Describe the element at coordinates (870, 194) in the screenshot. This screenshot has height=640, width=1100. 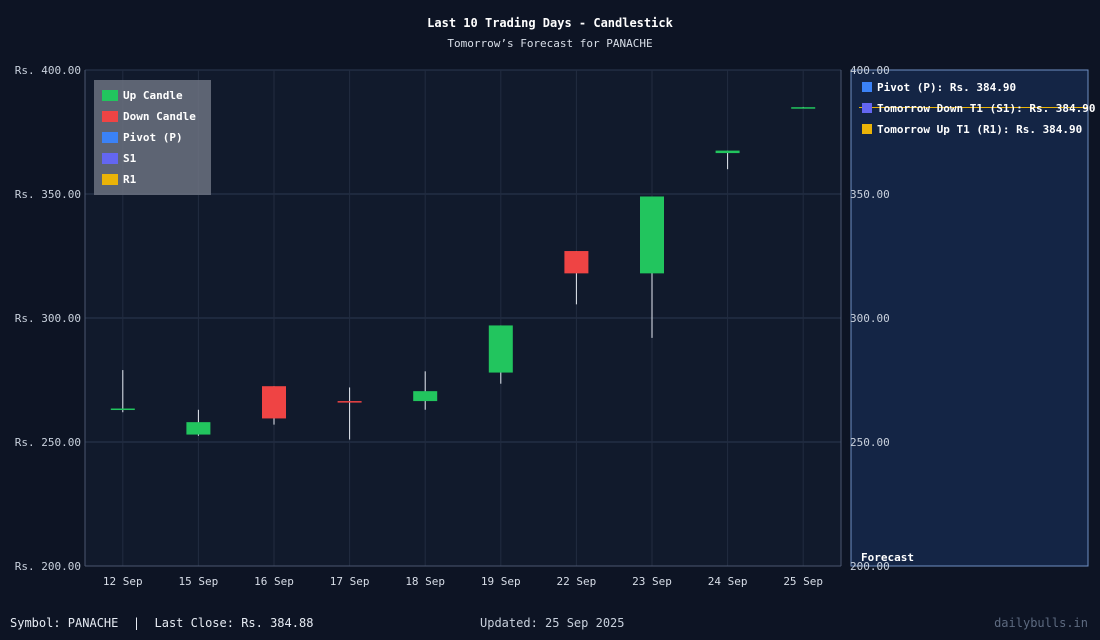
I see `y-tick-label-right: 350.00` at that location.